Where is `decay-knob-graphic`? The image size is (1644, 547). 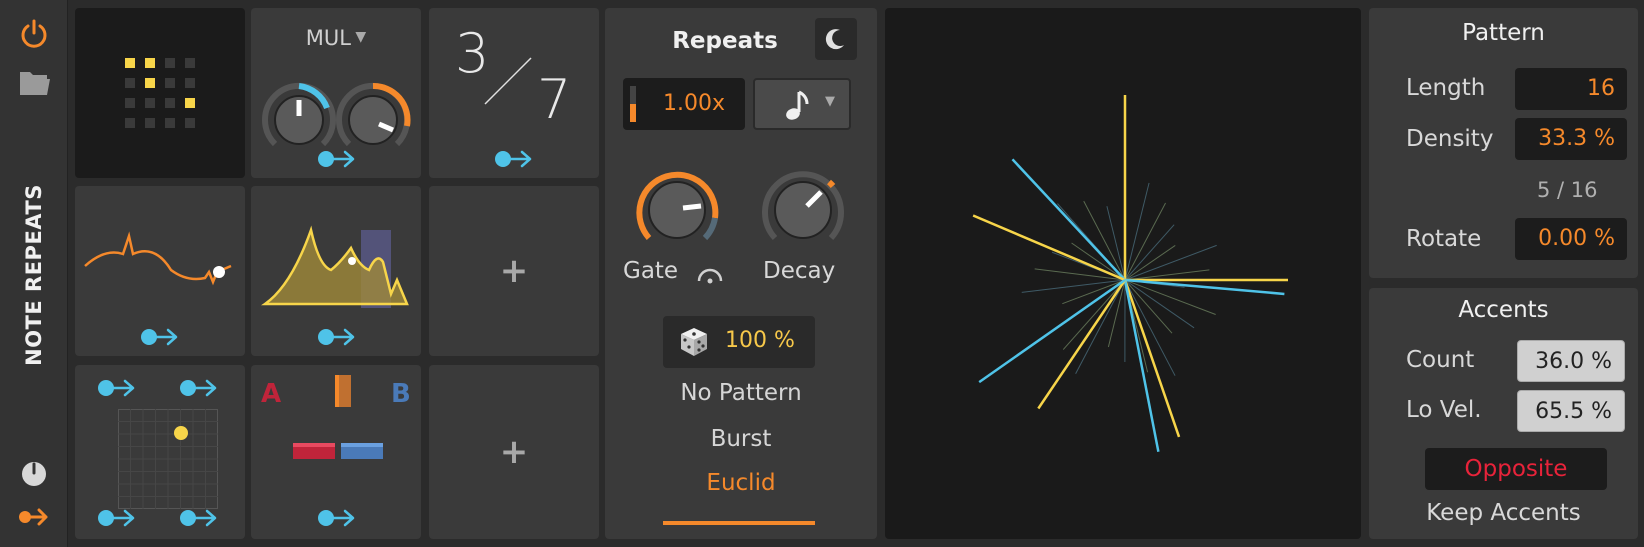 decay-knob-graphic is located at coordinates (803, 206).